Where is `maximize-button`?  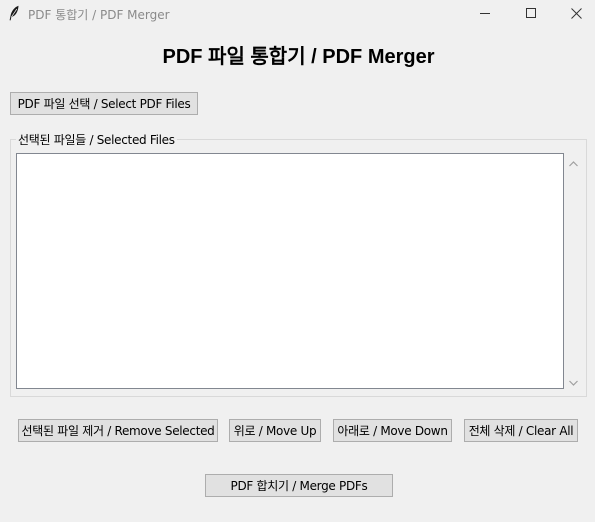 maximize-button is located at coordinates (531, 13).